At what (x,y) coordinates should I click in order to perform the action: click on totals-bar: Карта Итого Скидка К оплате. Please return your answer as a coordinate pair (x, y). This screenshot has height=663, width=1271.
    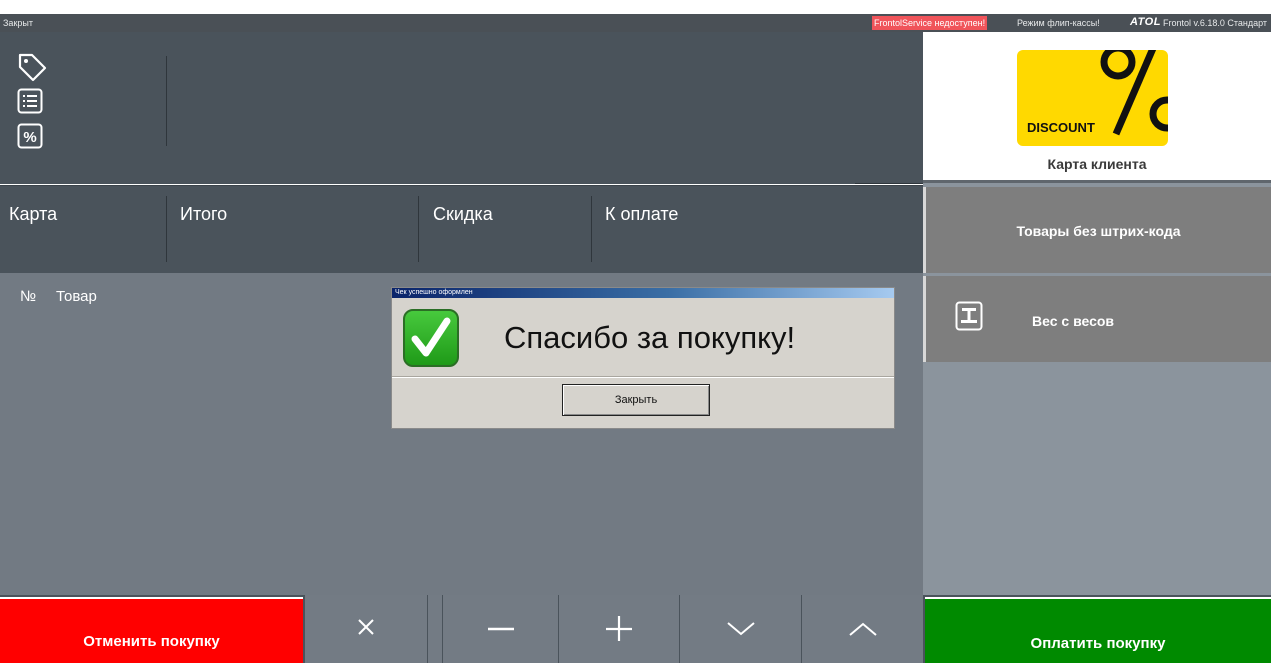
    Looking at the image, I should click on (461, 229).